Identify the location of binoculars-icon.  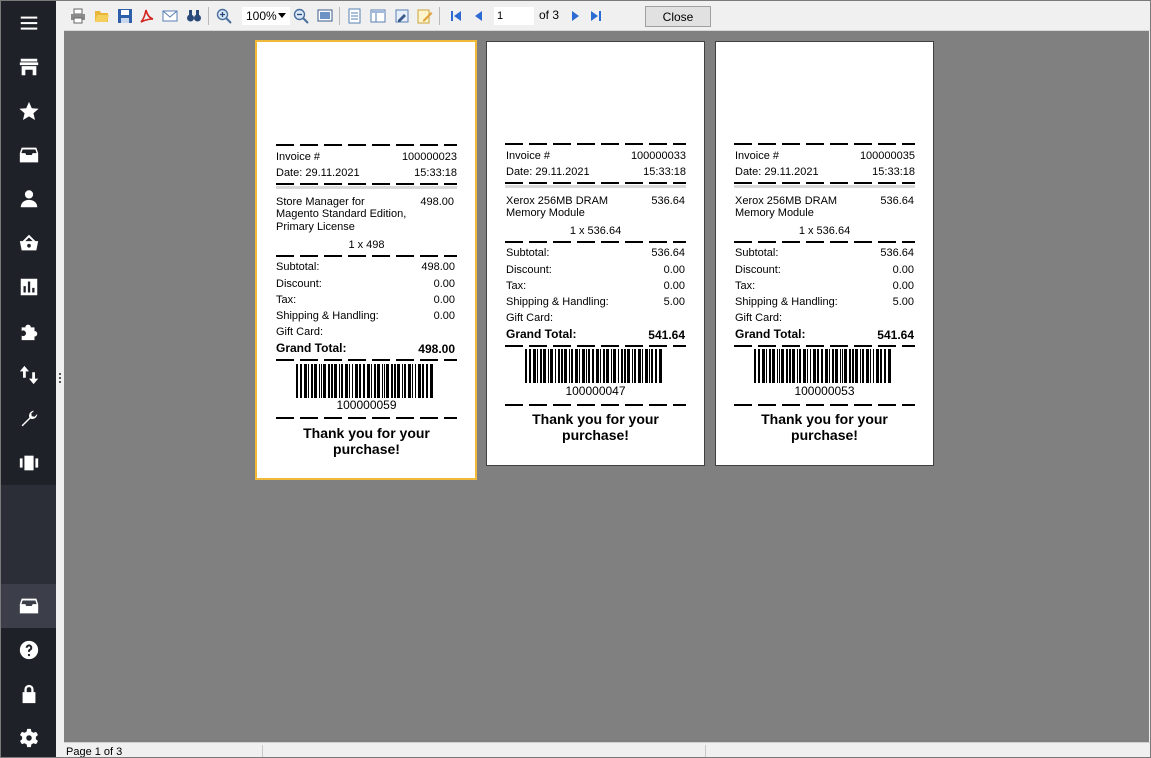
(194, 16).